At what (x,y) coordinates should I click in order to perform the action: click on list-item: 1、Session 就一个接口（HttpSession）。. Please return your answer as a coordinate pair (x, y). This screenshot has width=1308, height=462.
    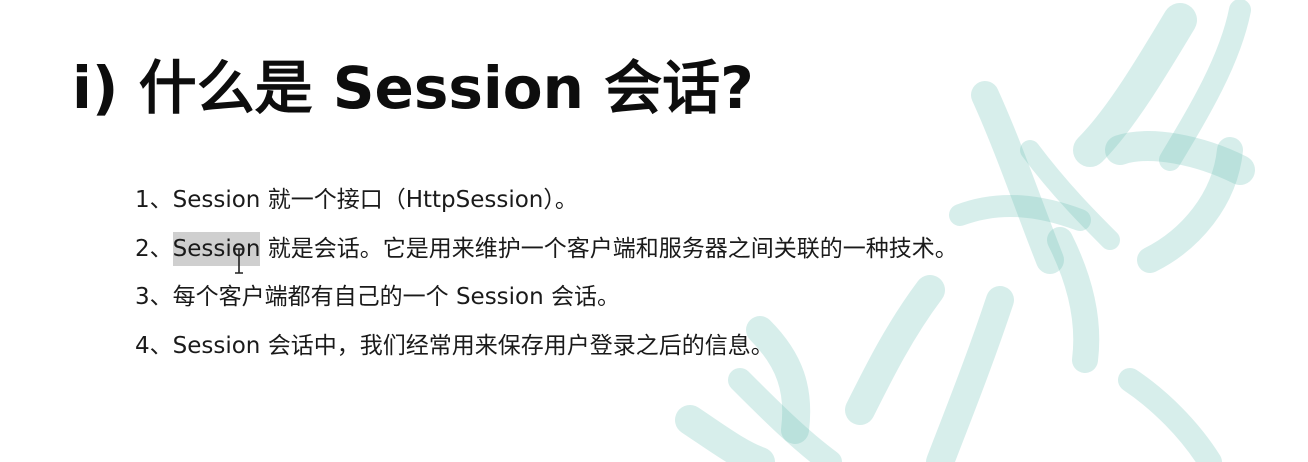
    Looking at the image, I should click on (546, 200).